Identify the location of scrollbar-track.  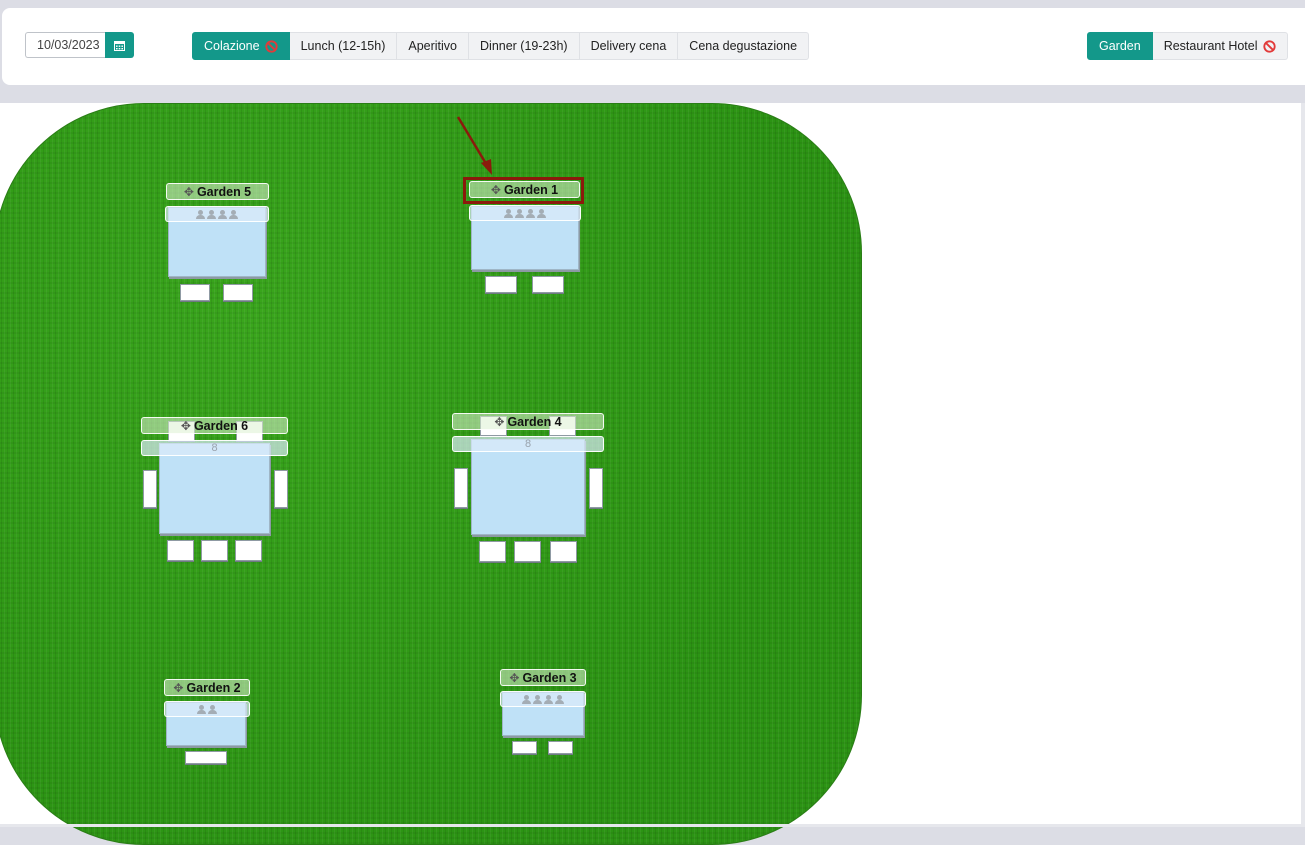
(1303, 465).